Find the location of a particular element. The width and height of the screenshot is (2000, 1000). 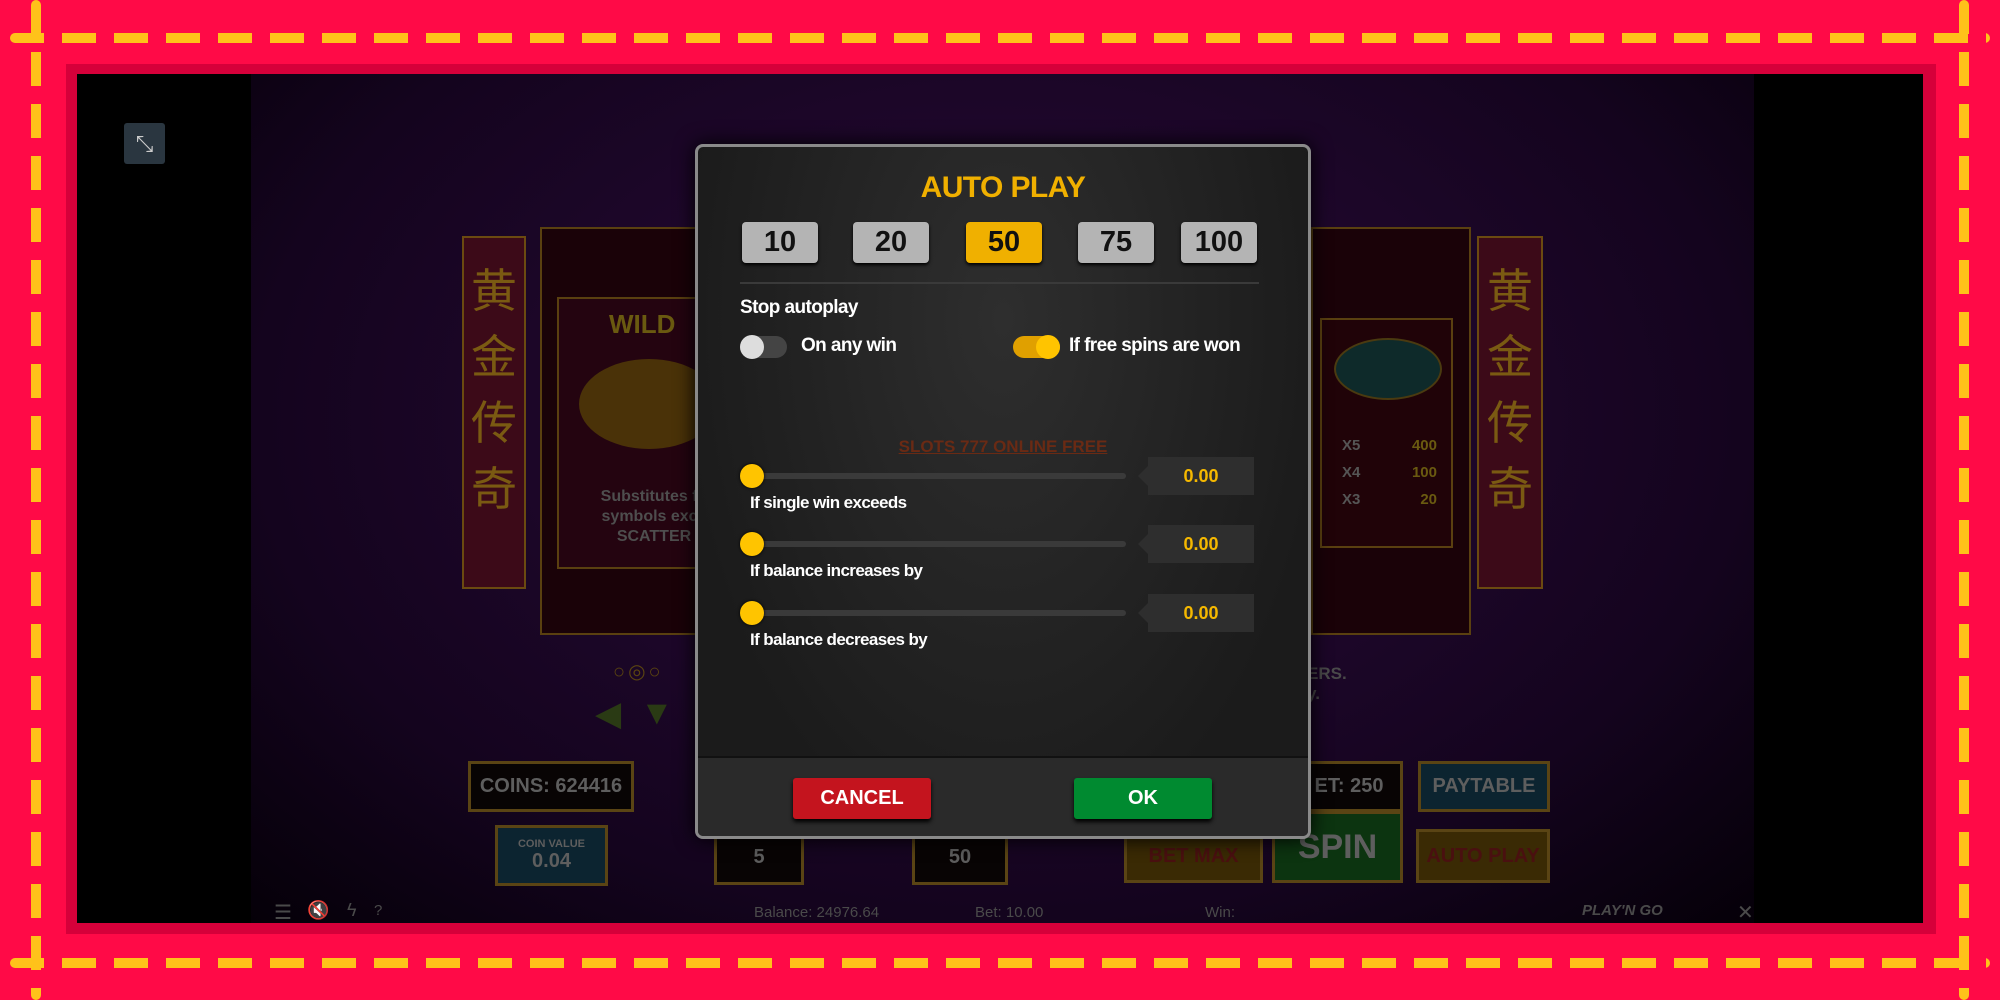

wild-title: WILD is located at coordinates (642, 324).